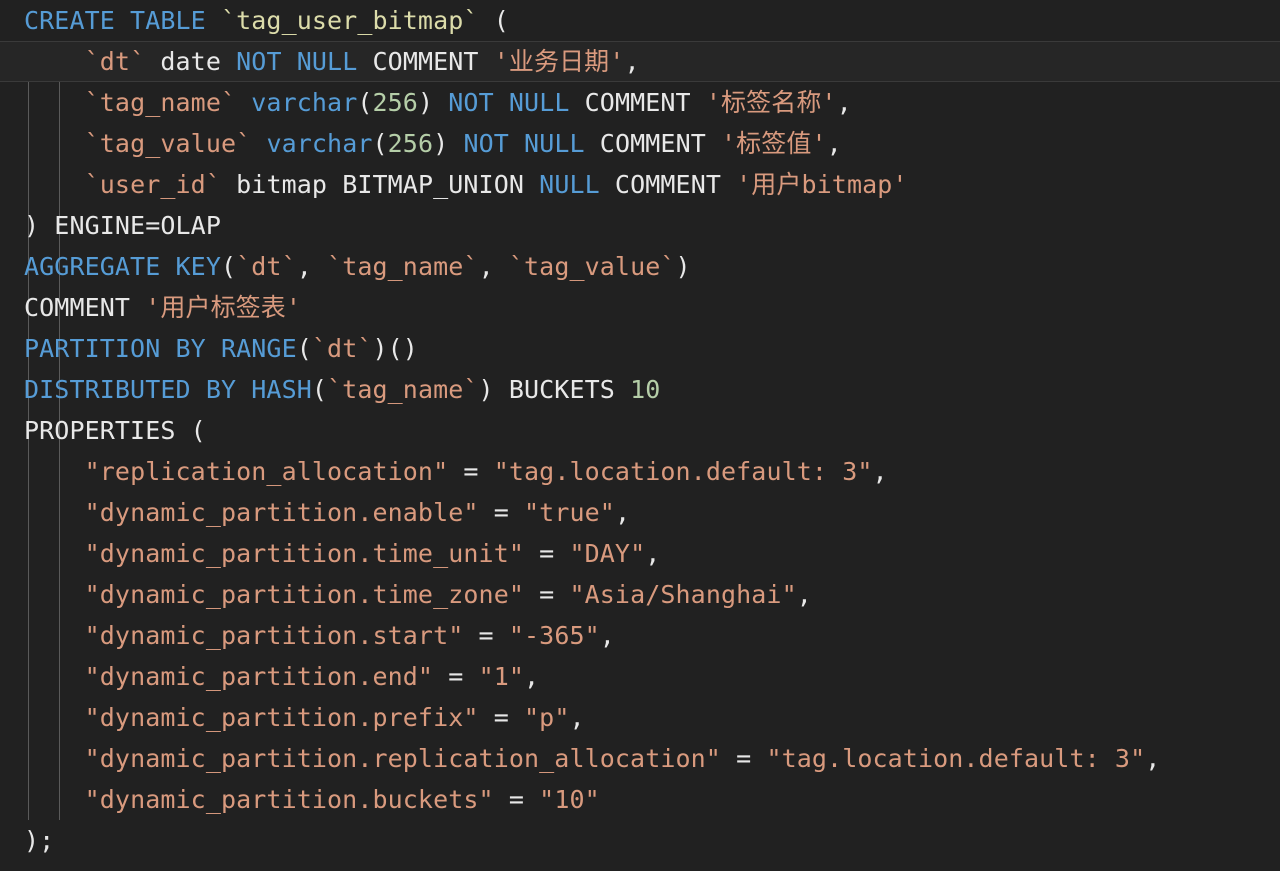 The height and width of the screenshot is (871, 1280). Describe the element at coordinates (640, 225) in the screenshot. I see `code-line: ) ENGINE=OLAP` at that location.